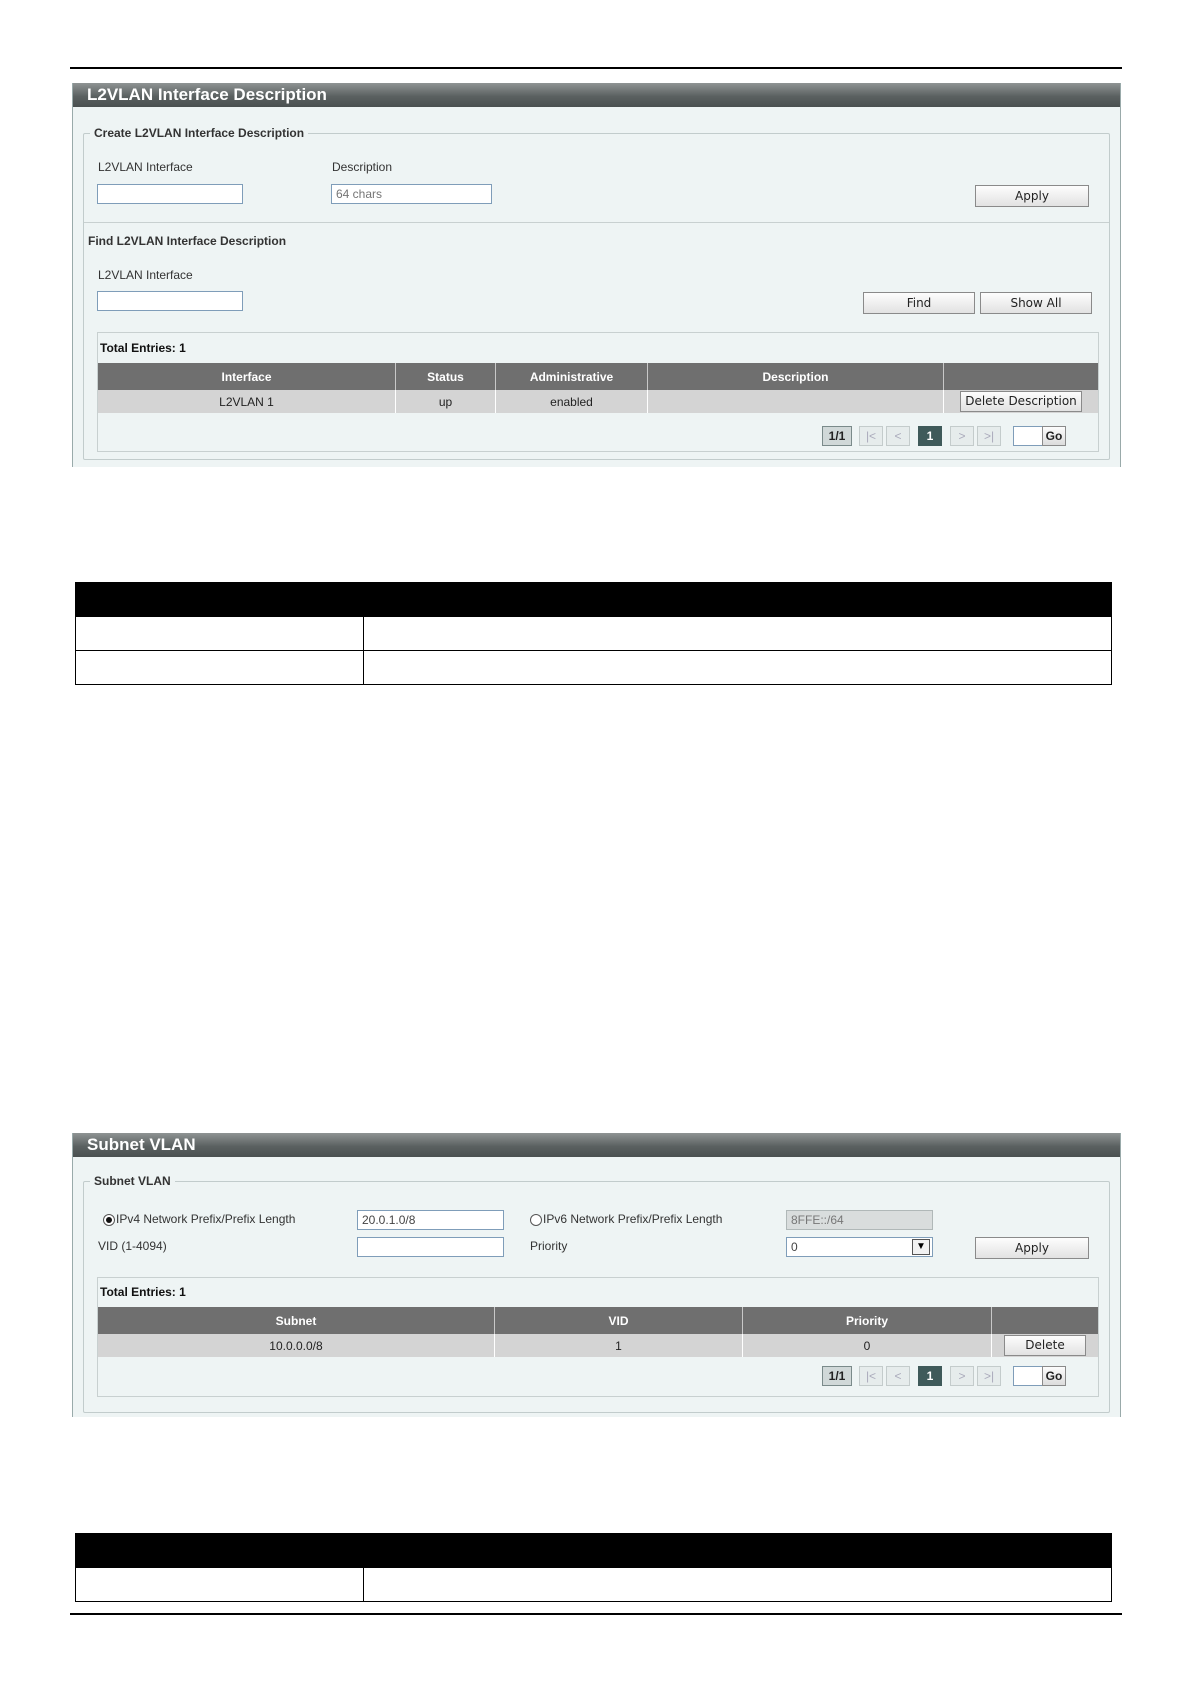  I want to click on cell-vid: 1, so click(618, 1345).